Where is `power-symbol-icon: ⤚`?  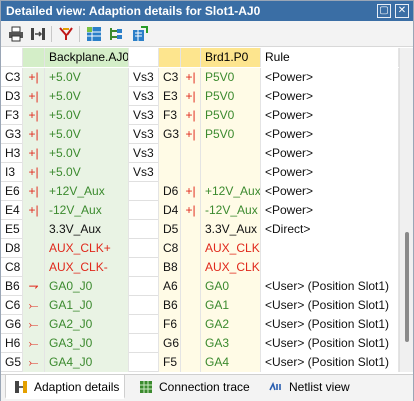
power-symbol-icon: ⤚ is located at coordinates (34, 324).